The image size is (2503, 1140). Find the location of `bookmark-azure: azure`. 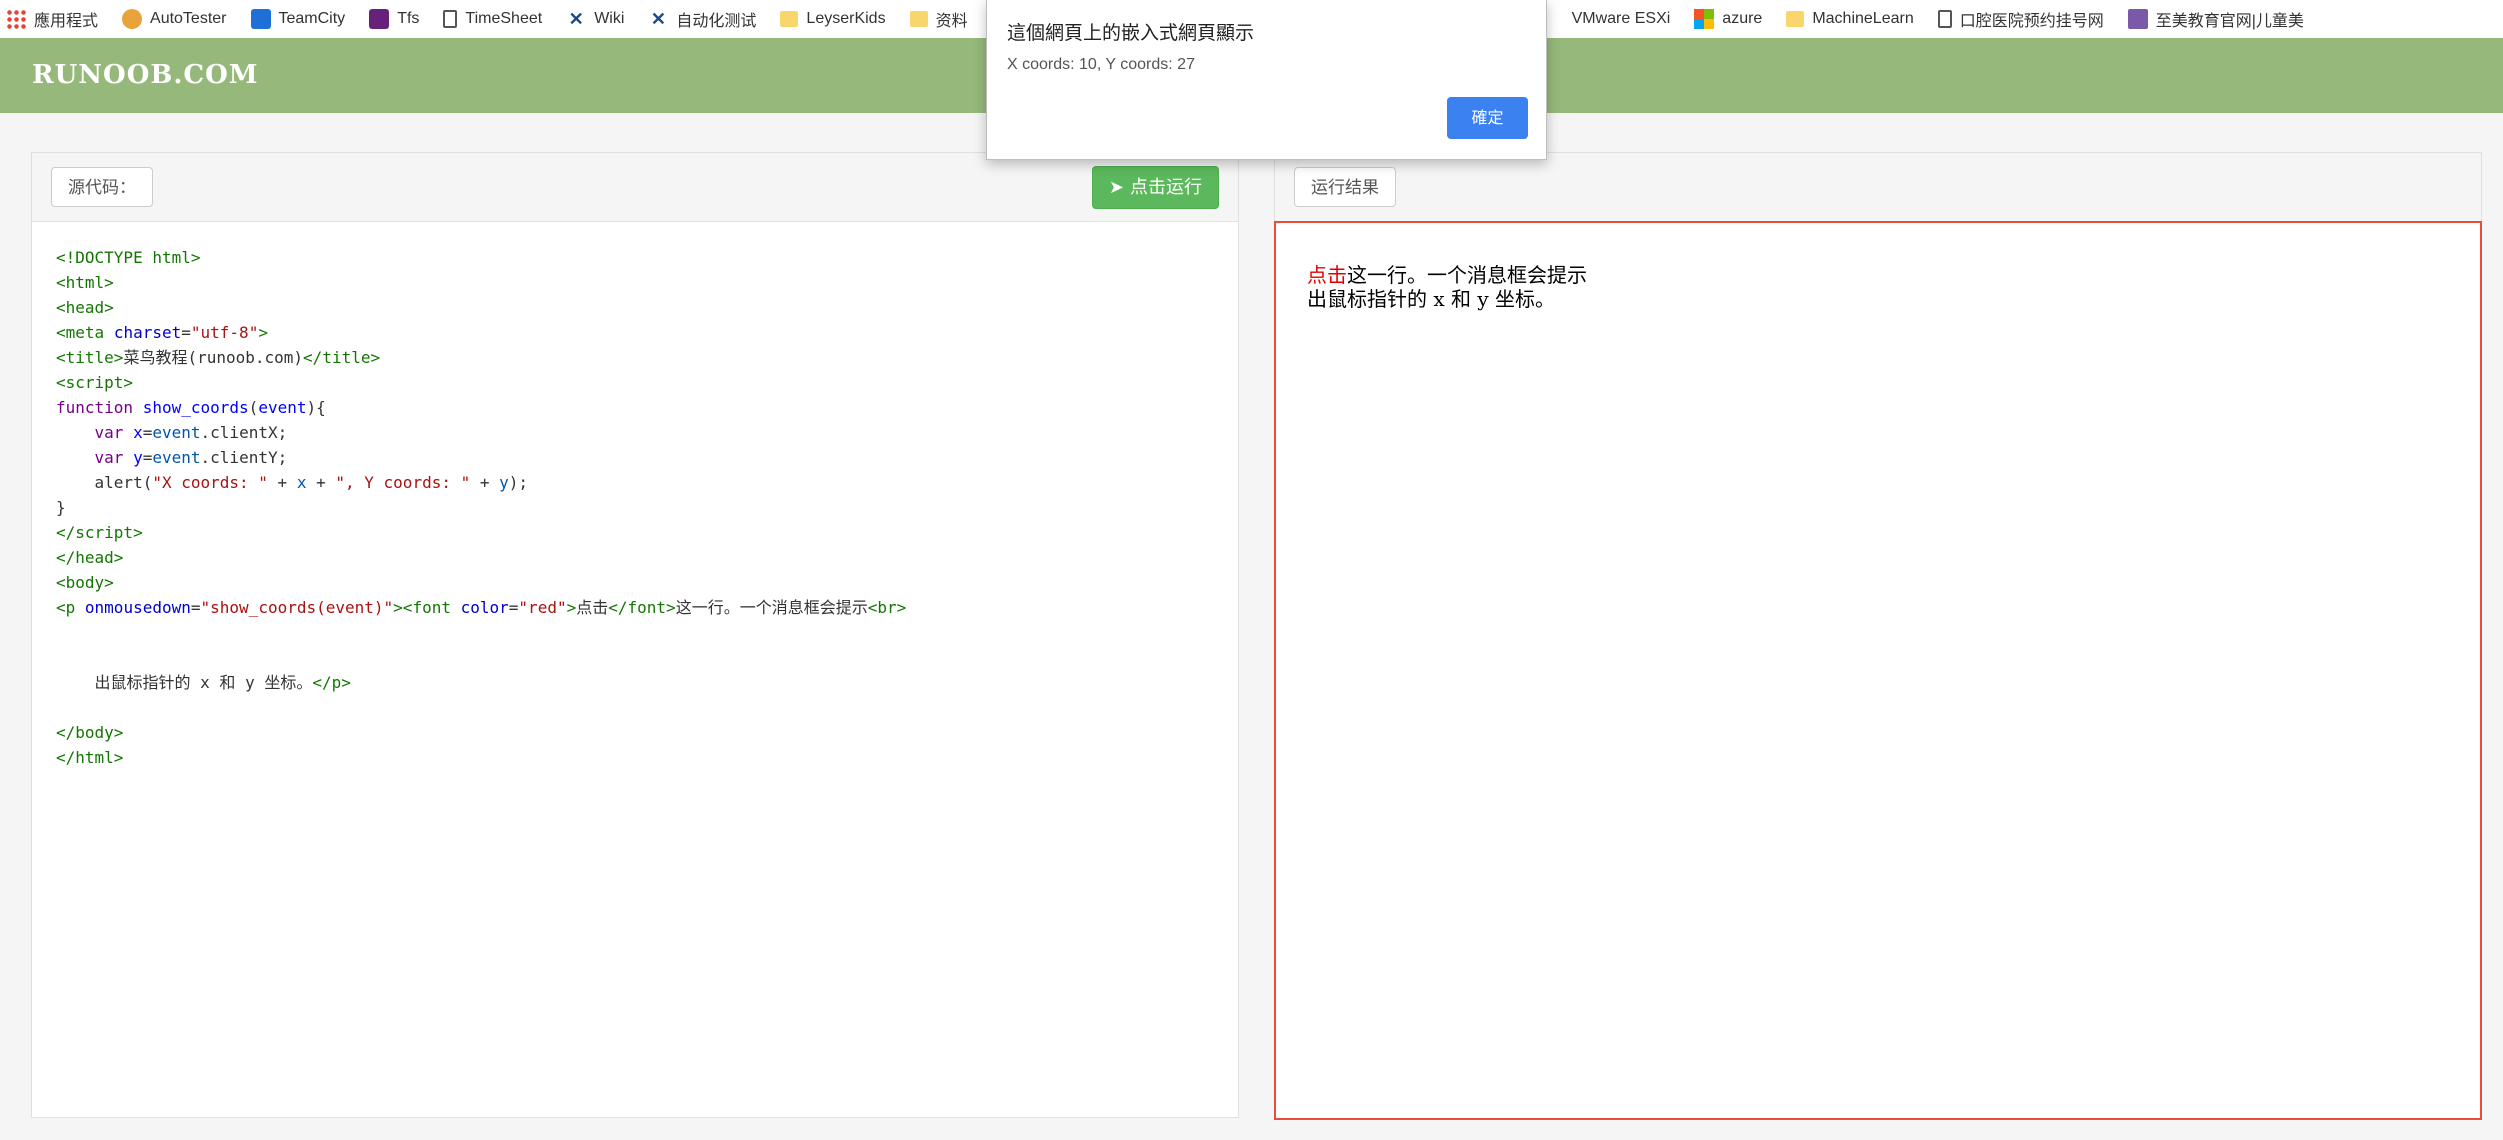

bookmark-azure: azure is located at coordinates (1728, 19).